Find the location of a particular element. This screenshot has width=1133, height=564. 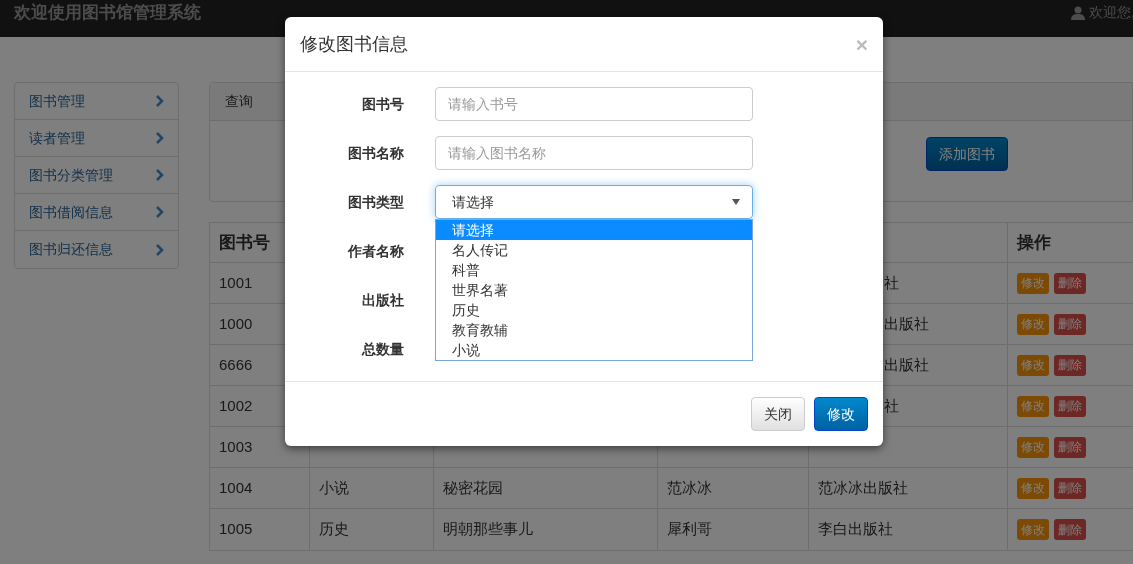

table-cell-text: 1001 is located at coordinates (236, 282).